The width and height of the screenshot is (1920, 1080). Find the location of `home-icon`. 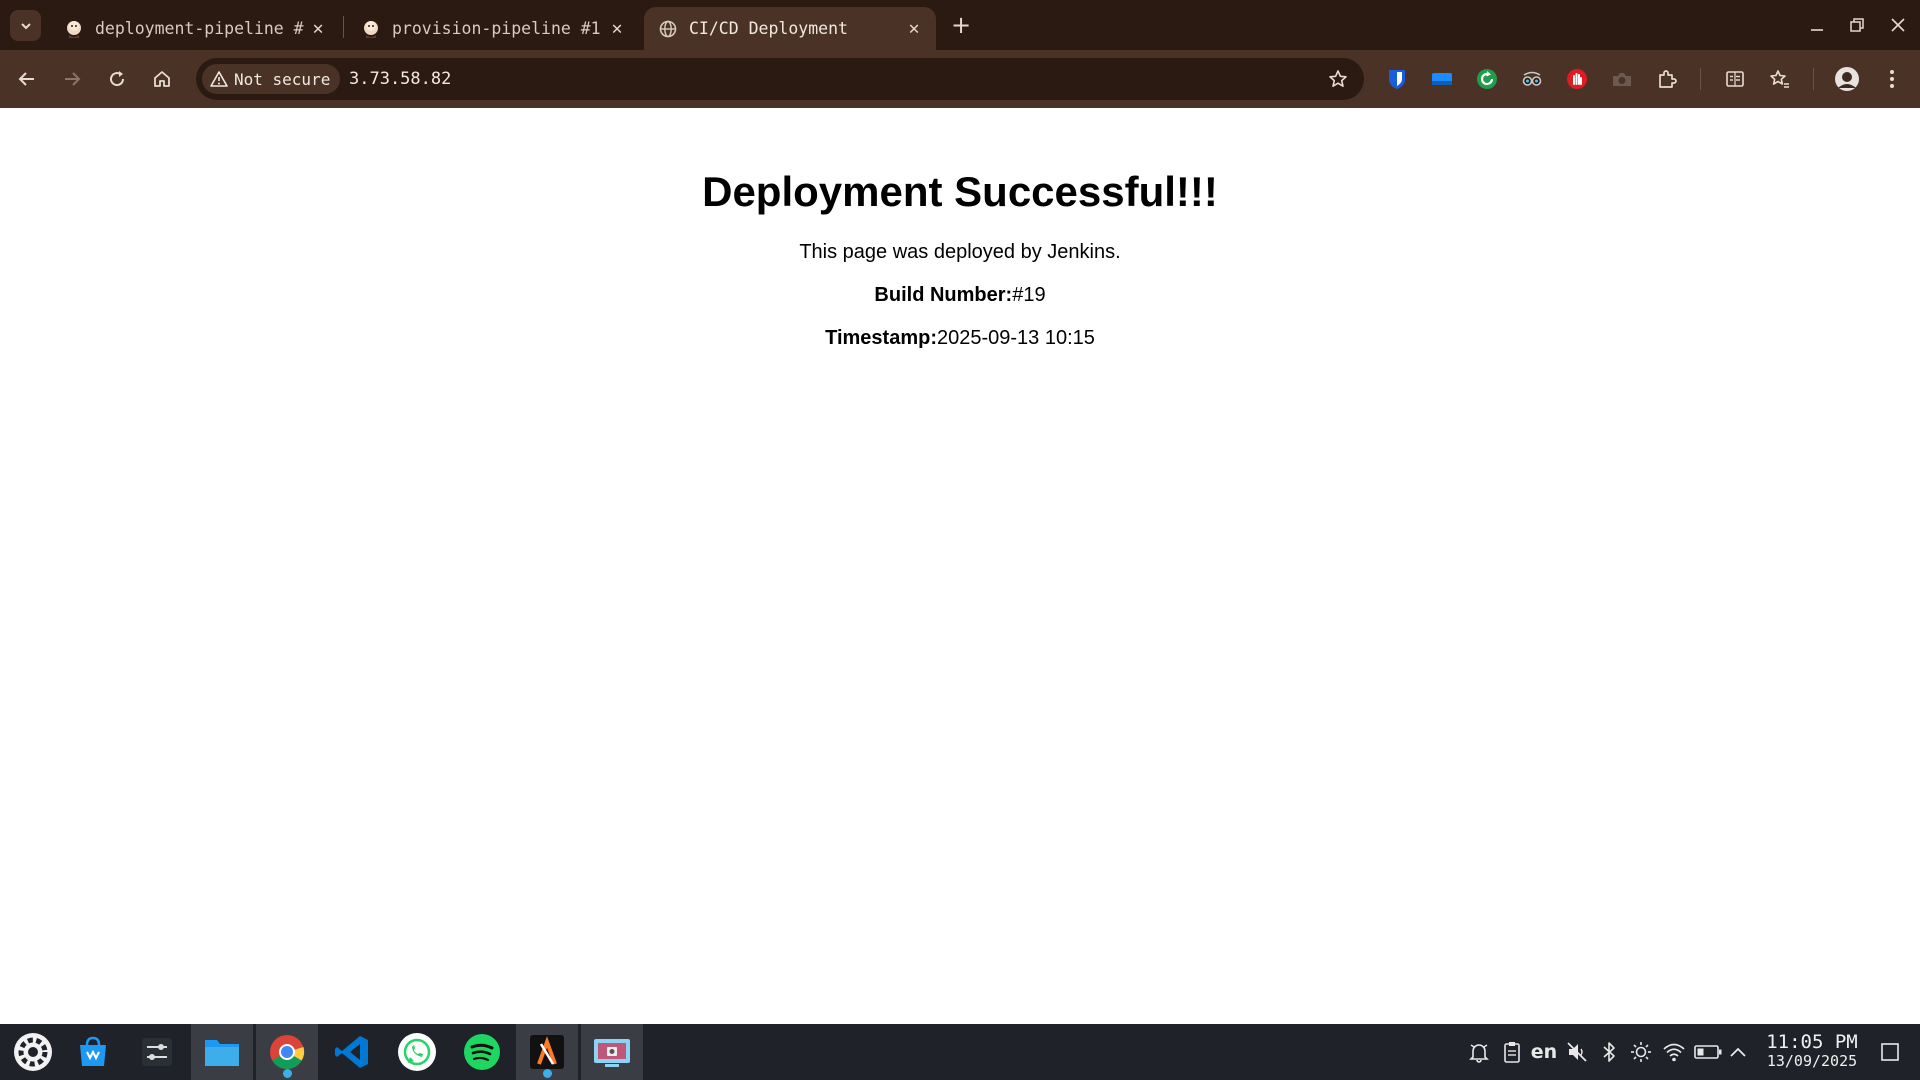

home-icon is located at coordinates (162, 79).